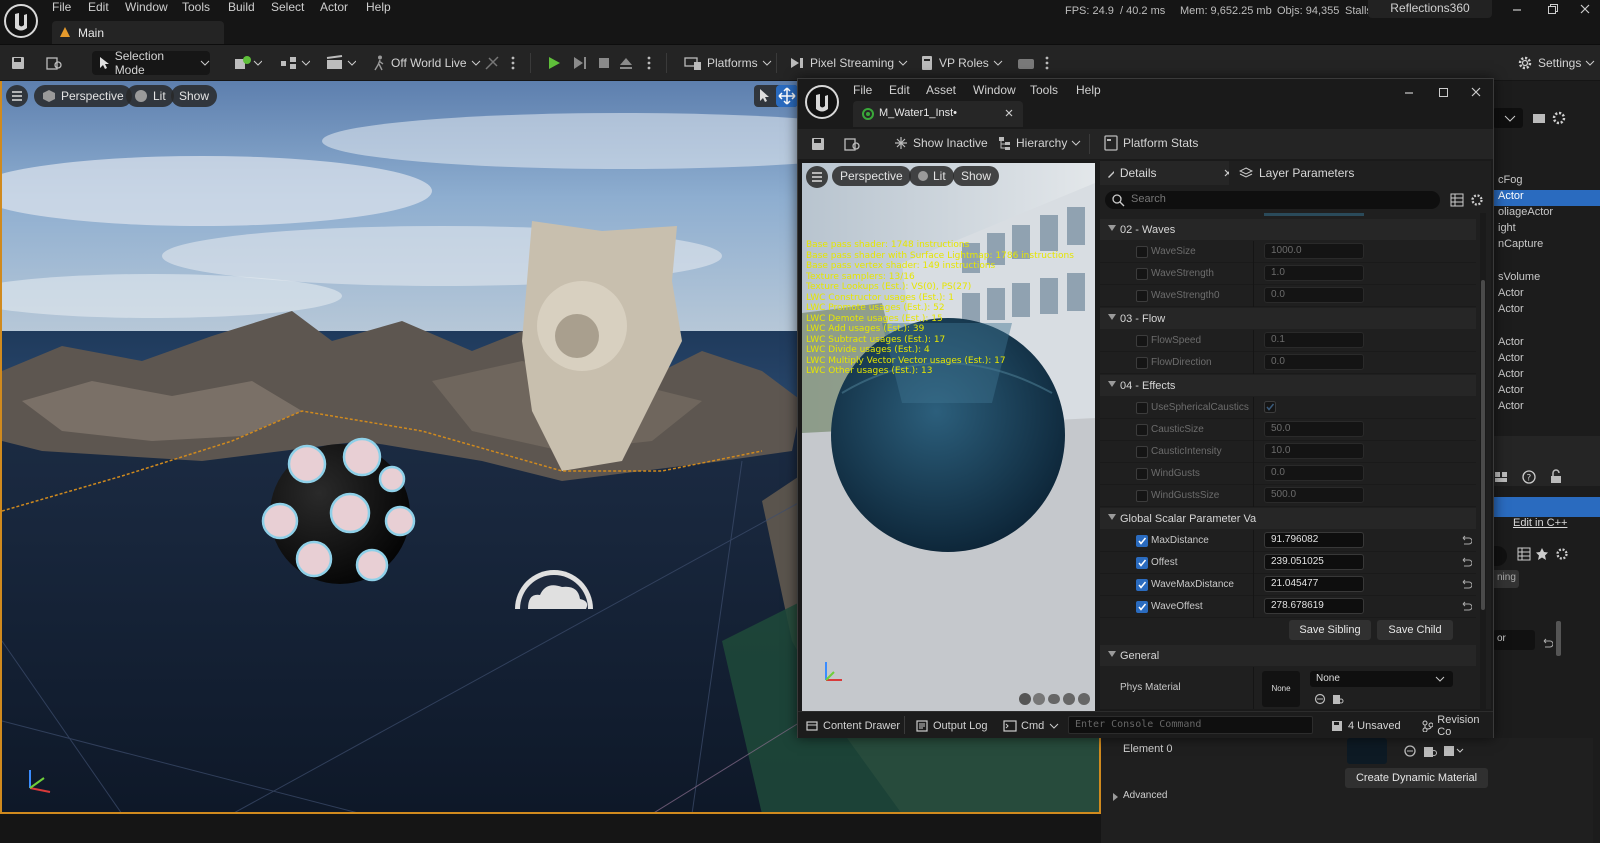 The height and width of the screenshot is (843, 1600). What do you see at coordinates (1506, 579) in the screenshot?
I see `naming-button: ning` at bounding box center [1506, 579].